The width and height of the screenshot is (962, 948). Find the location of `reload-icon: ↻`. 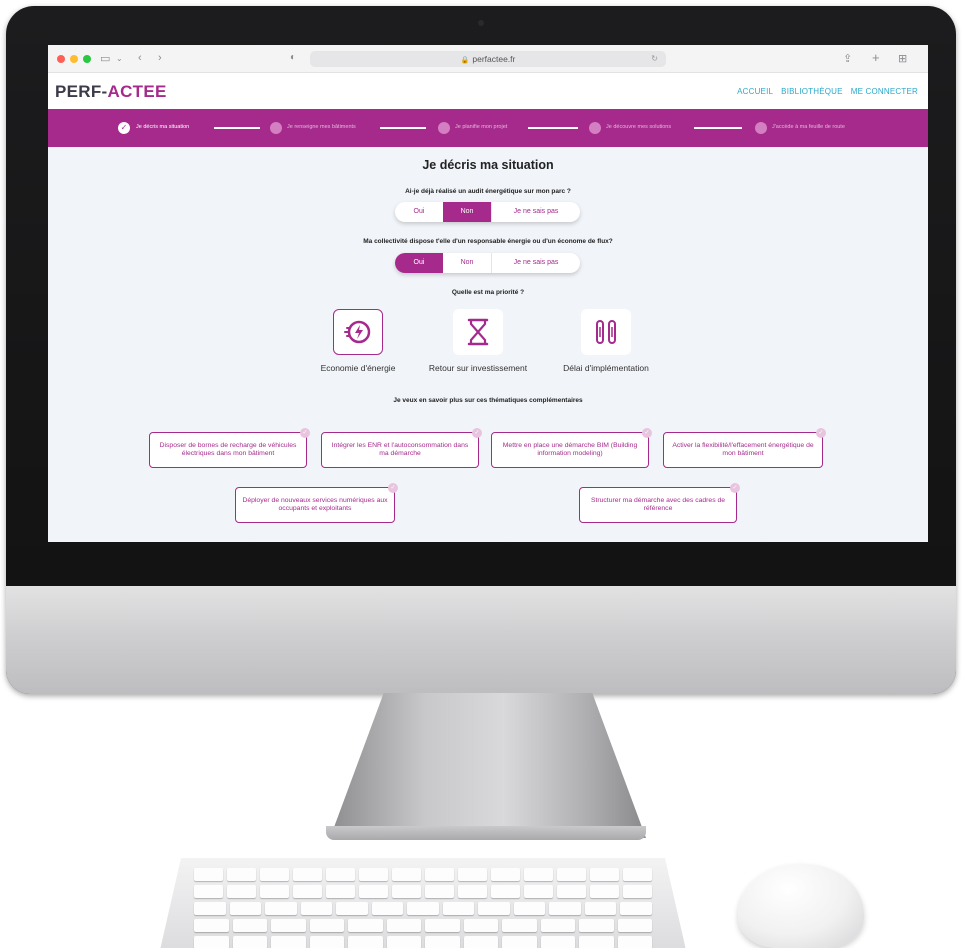

reload-icon: ↻ is located at coordinates (654, 59).